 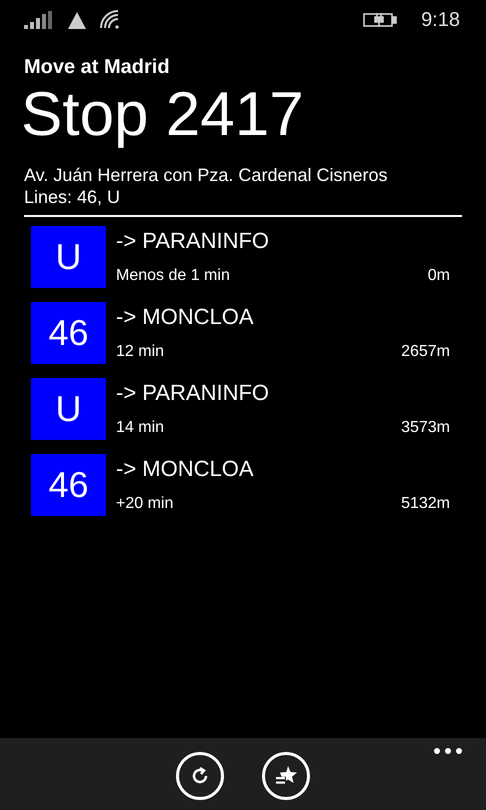 What do you see at coordinates (206, 175) in the screenshot?
I see `stop-address: Av. Juán Herrera con Pza. Cardenal Cisneros` at bounding box center [206, 175].